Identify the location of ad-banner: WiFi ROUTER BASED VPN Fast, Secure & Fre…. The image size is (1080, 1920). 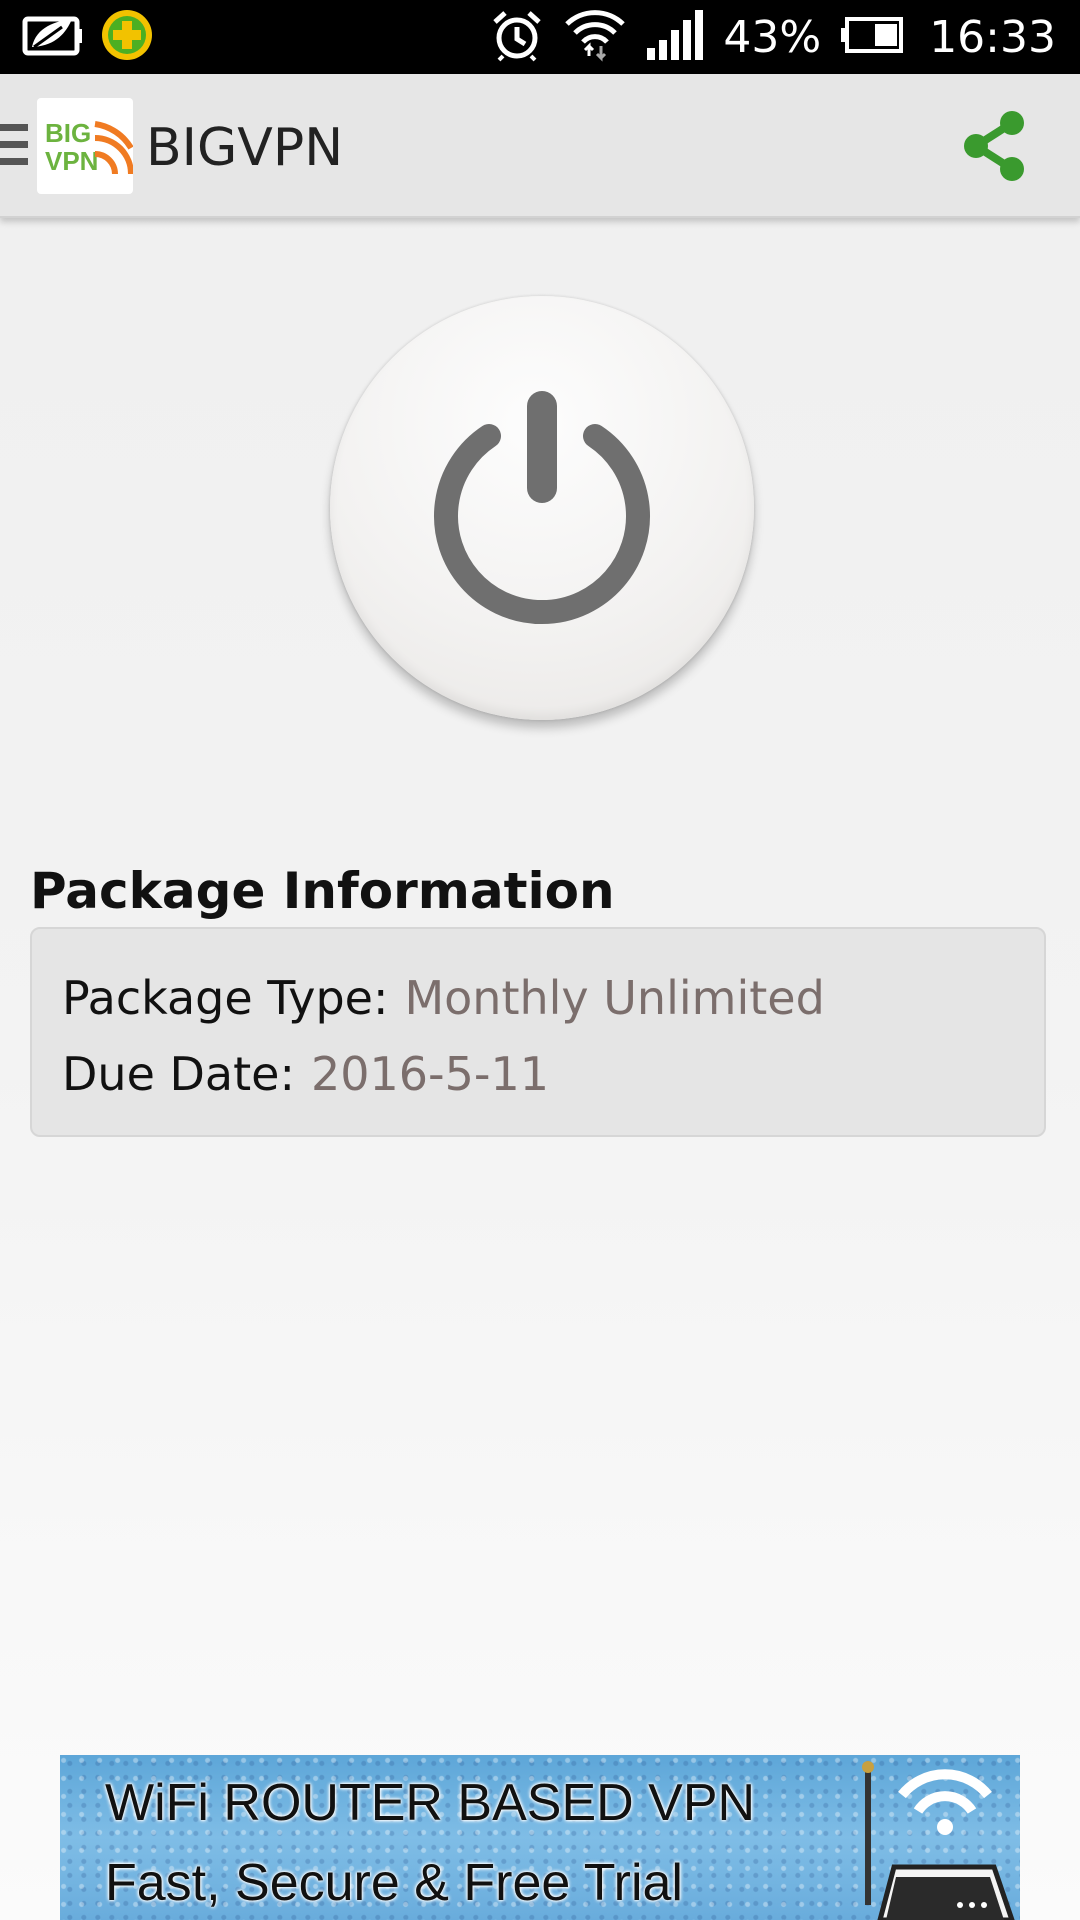
(540, 1837).